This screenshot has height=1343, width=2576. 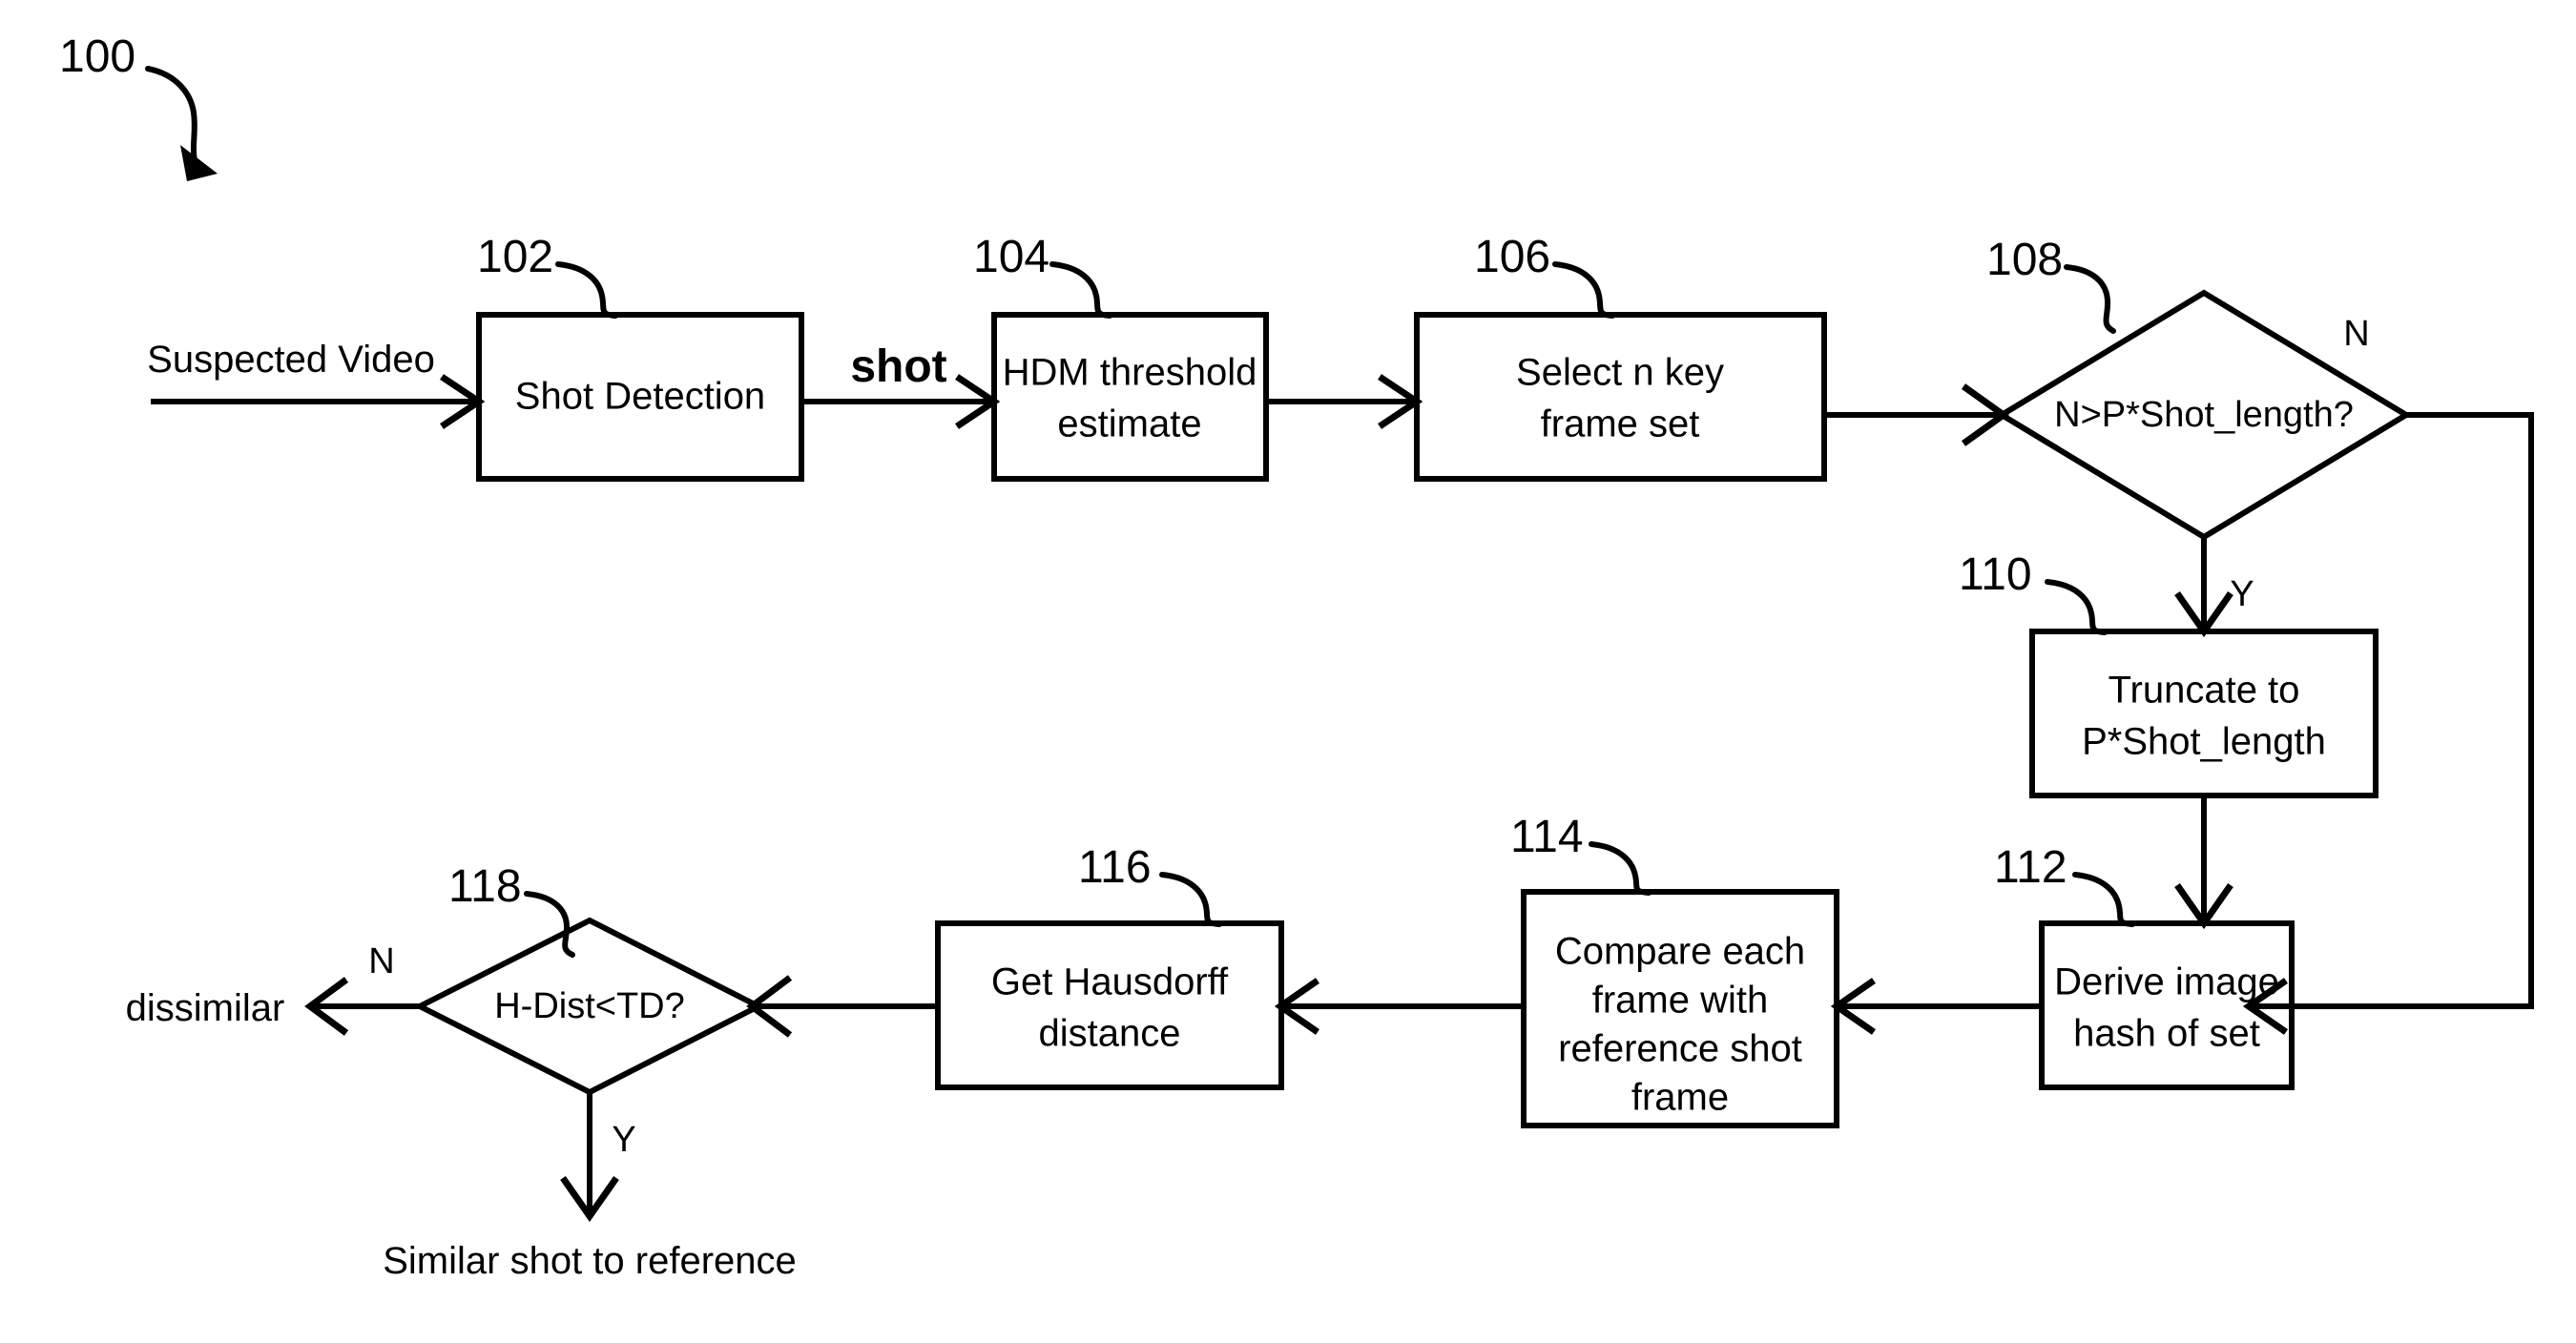 I want to click on node-104-label-line-2: estimate, so click(x=1129, y=424).